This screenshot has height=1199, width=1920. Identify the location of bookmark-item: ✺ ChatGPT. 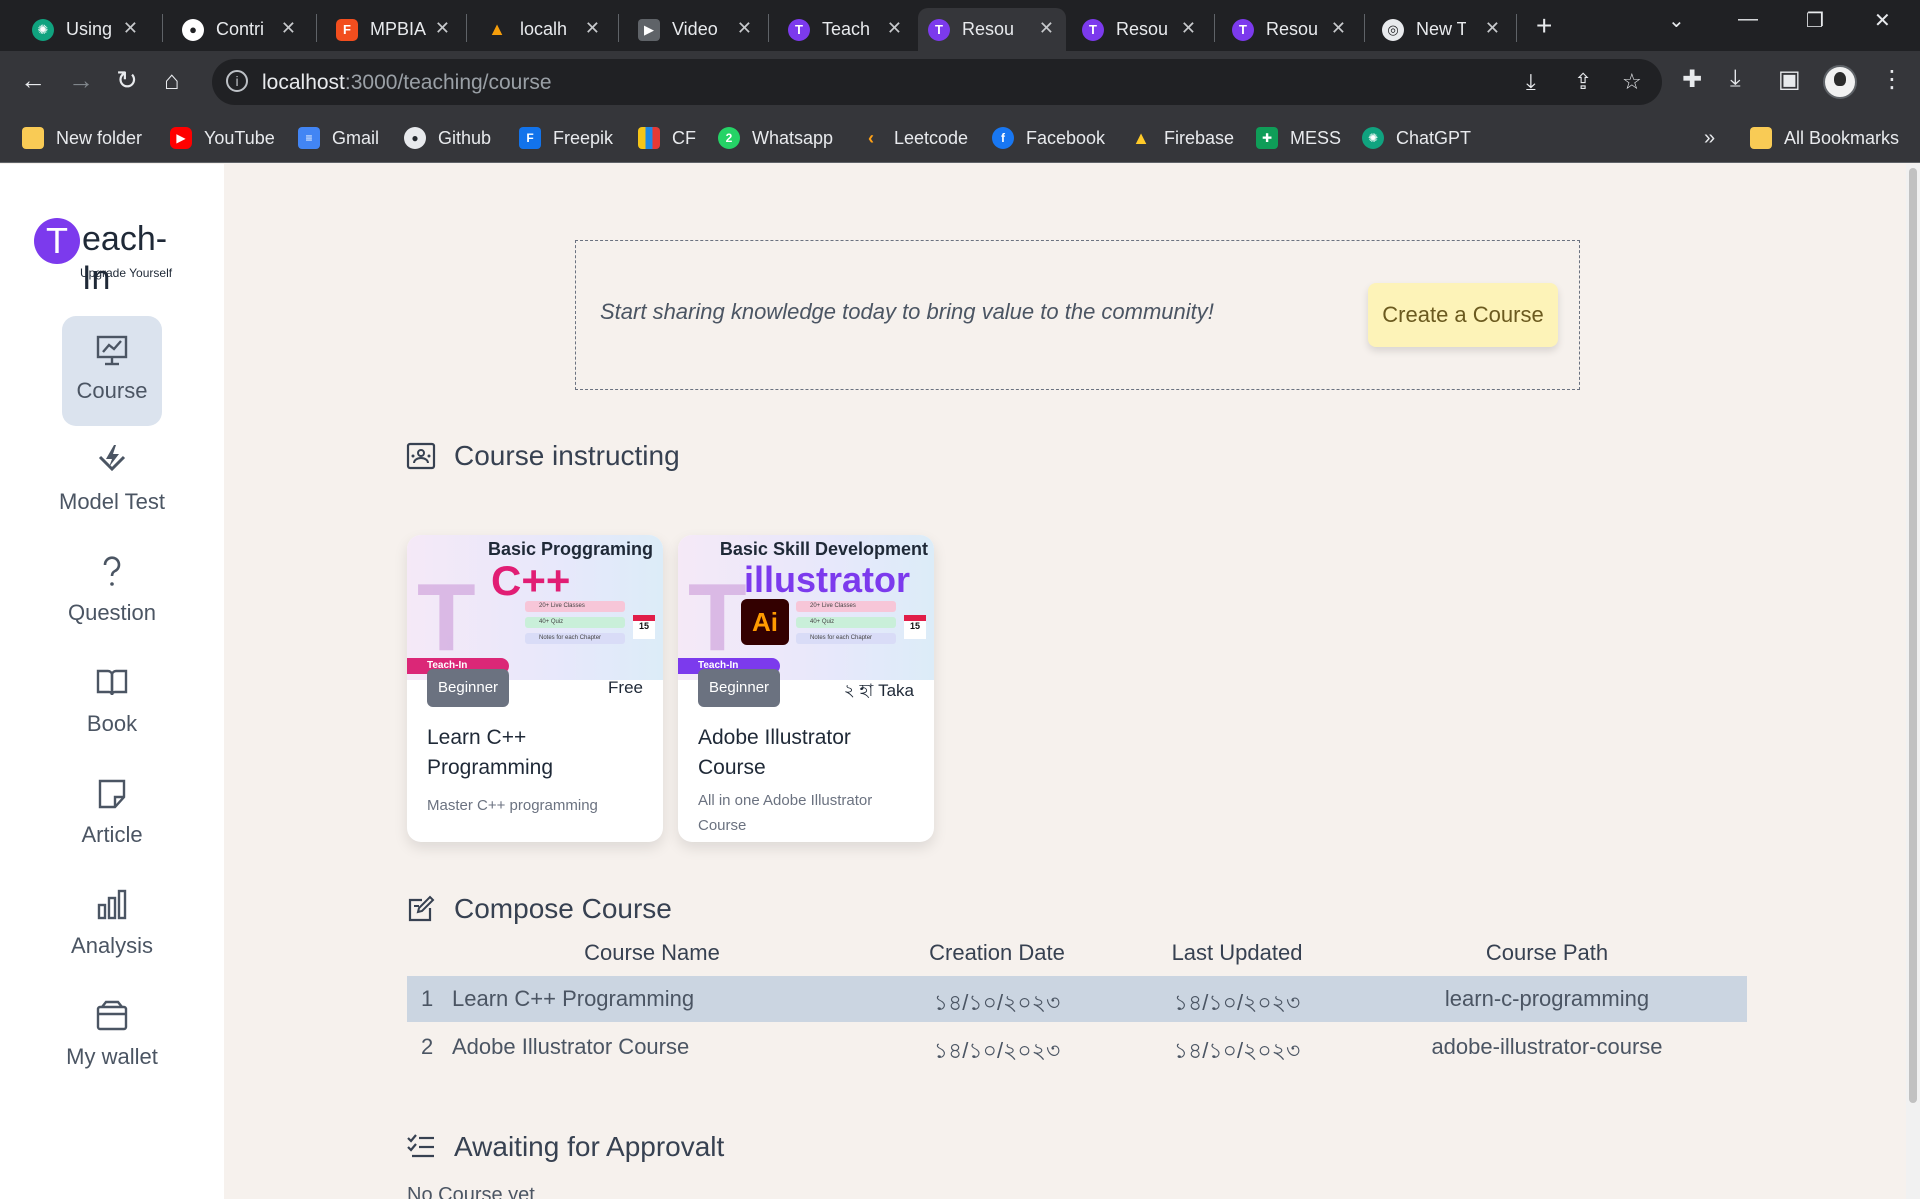
(1416, 138).